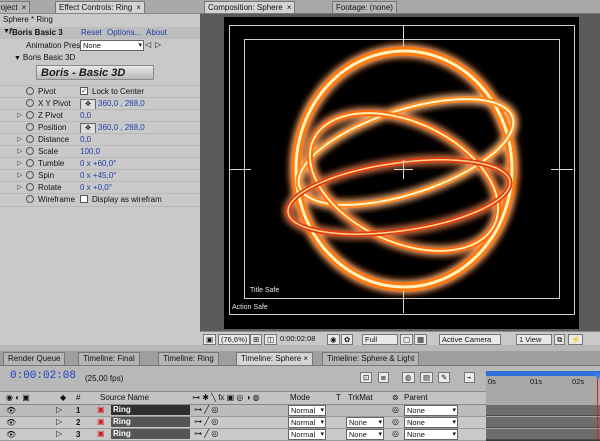  What do you see at coordinates (469, 377) in the screenshot?
I see `graph-editor-icon: ⌁` at bounding box center [469, 377].